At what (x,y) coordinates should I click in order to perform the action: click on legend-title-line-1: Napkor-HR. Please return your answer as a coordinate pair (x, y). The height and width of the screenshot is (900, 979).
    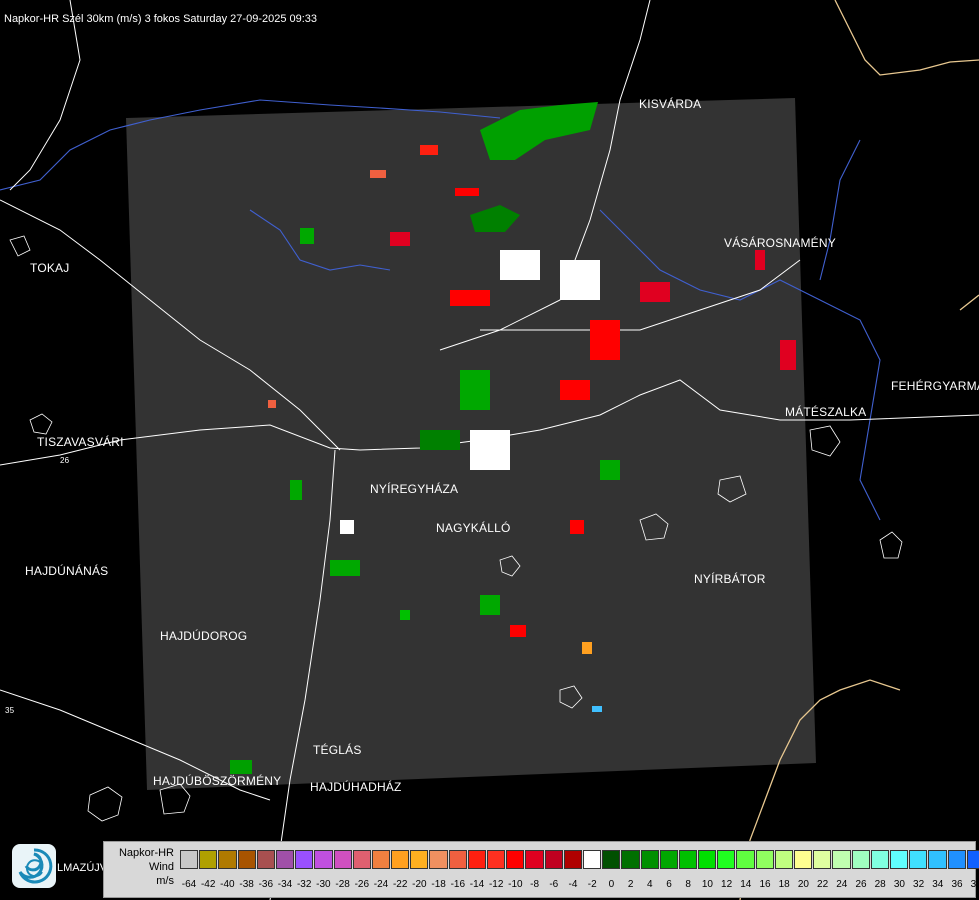
    Looking at the image, I should click on (146, 853).